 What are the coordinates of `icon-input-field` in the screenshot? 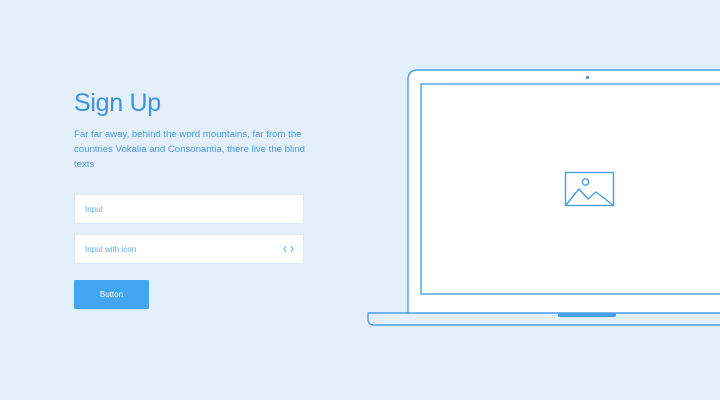 It's located at (189, 249).